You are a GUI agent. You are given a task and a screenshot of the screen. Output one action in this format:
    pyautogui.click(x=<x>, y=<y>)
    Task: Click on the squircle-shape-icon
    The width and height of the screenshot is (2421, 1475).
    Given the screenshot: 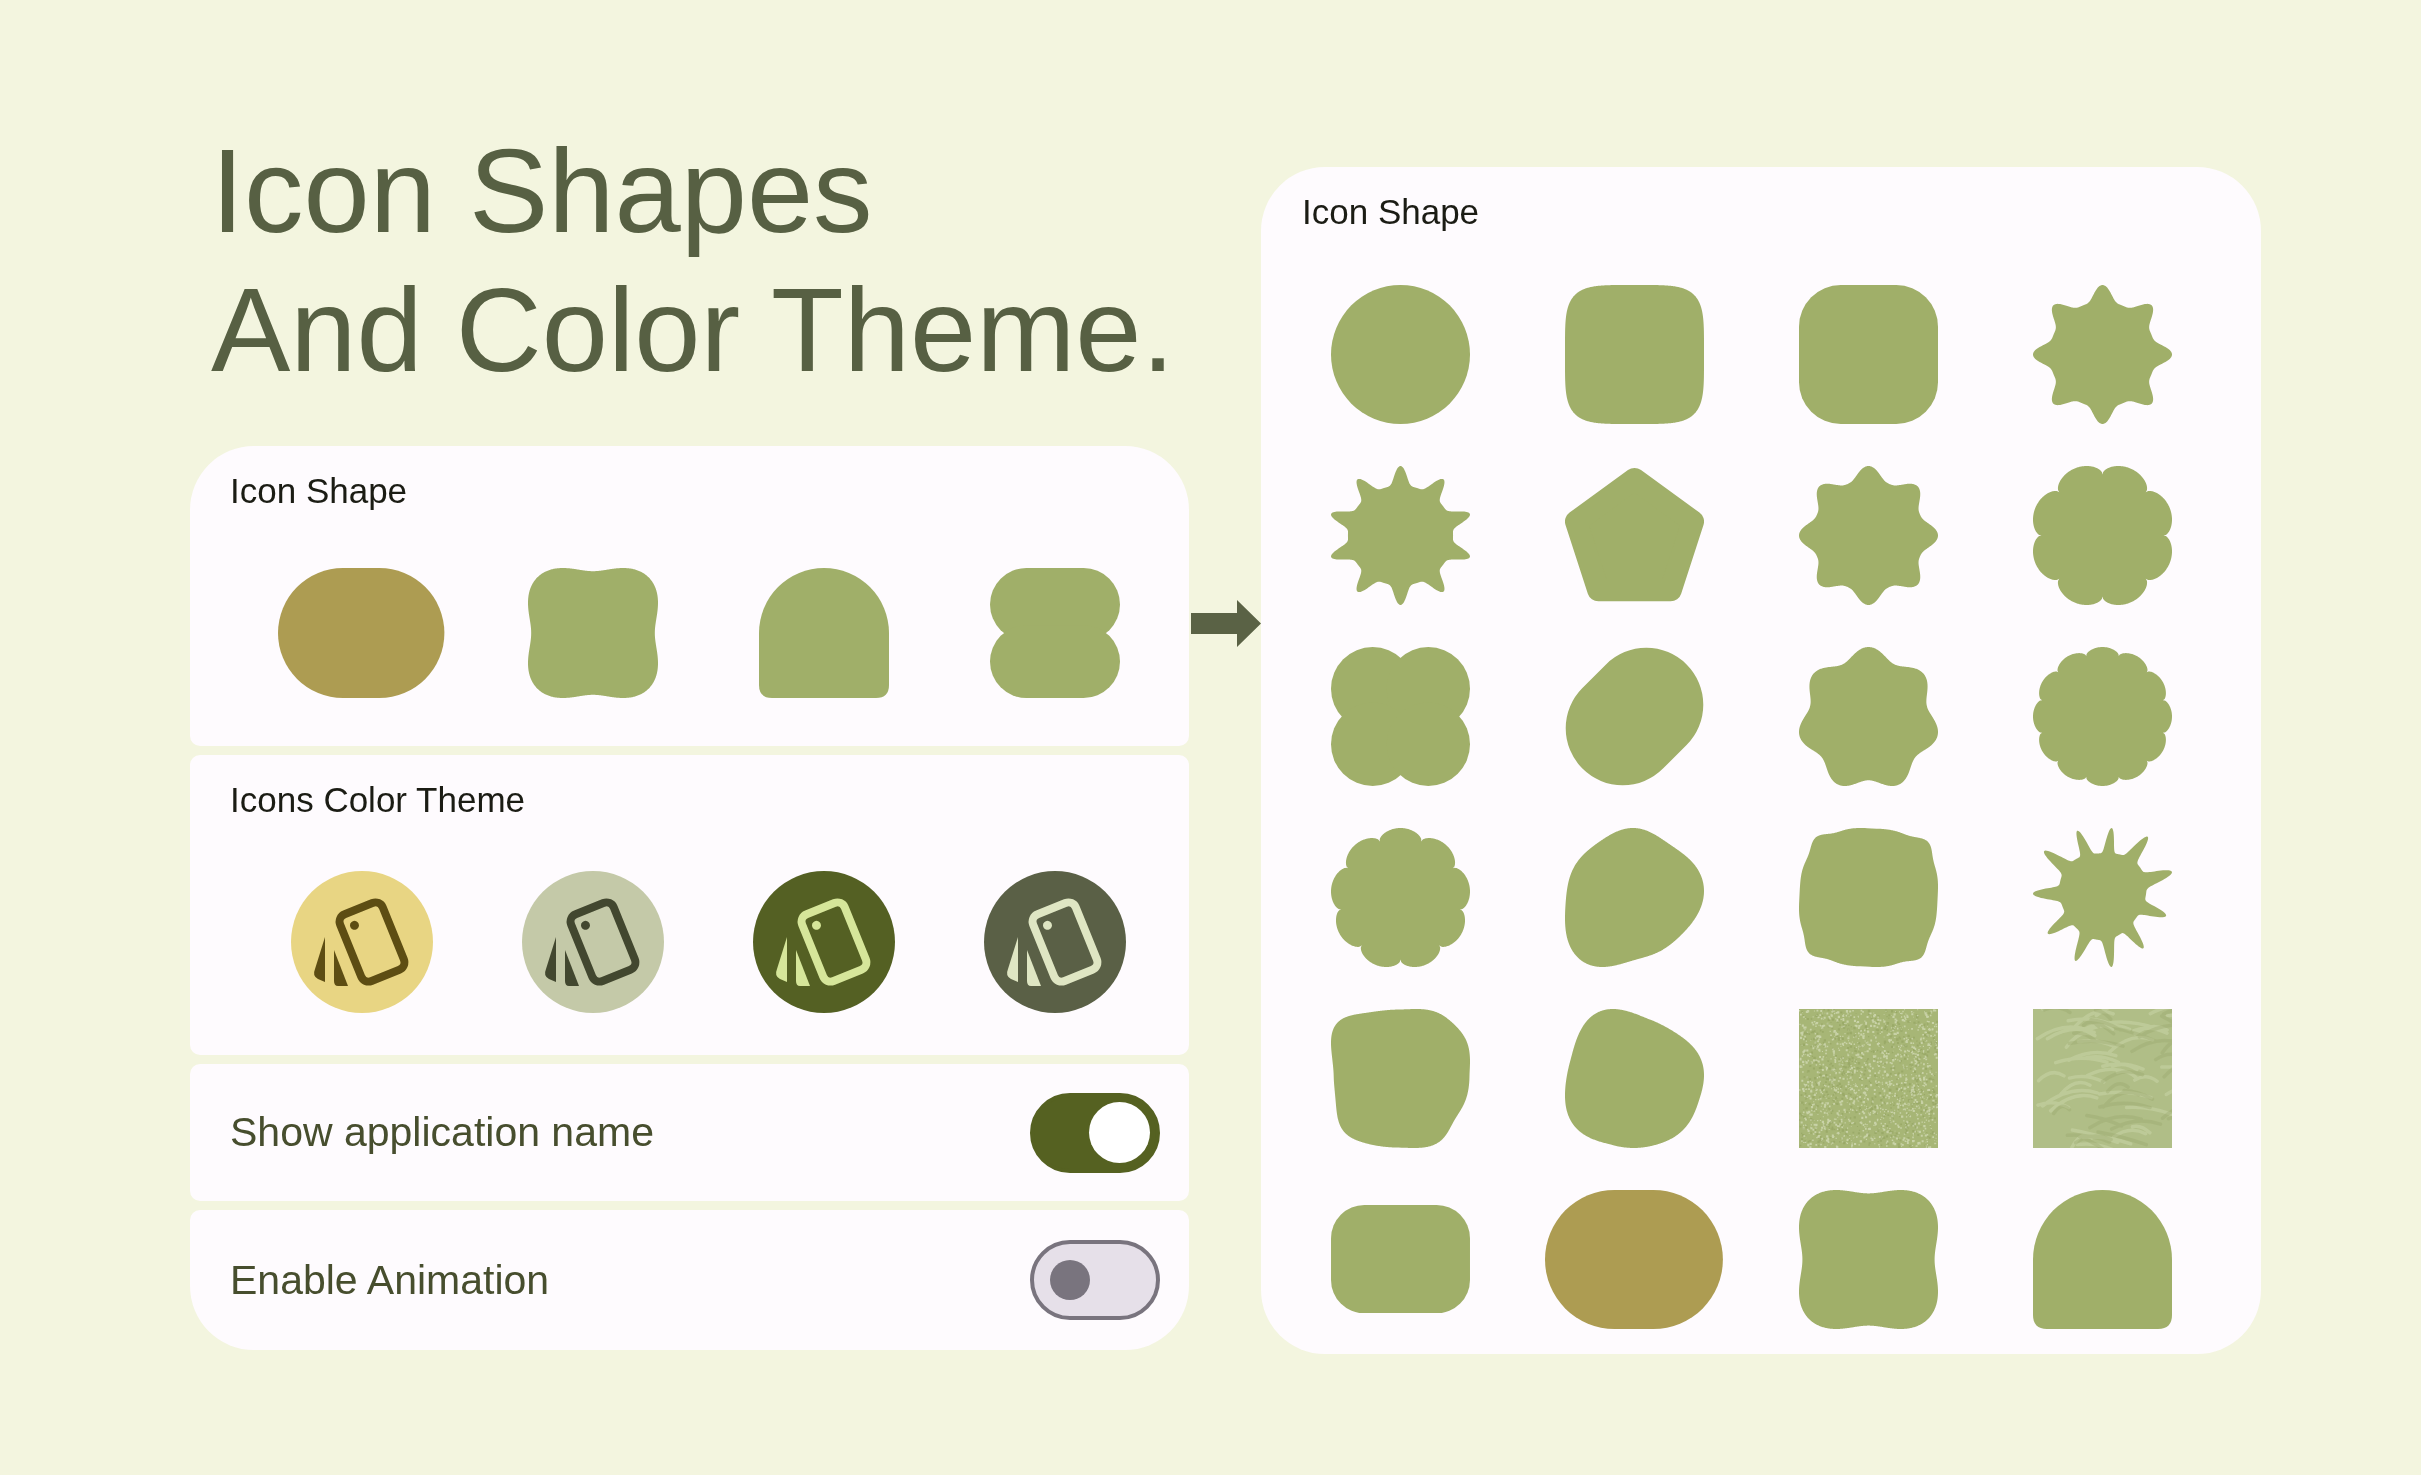 What is the action you would take?
    pyautogui.click(x=1634, y=354)
    